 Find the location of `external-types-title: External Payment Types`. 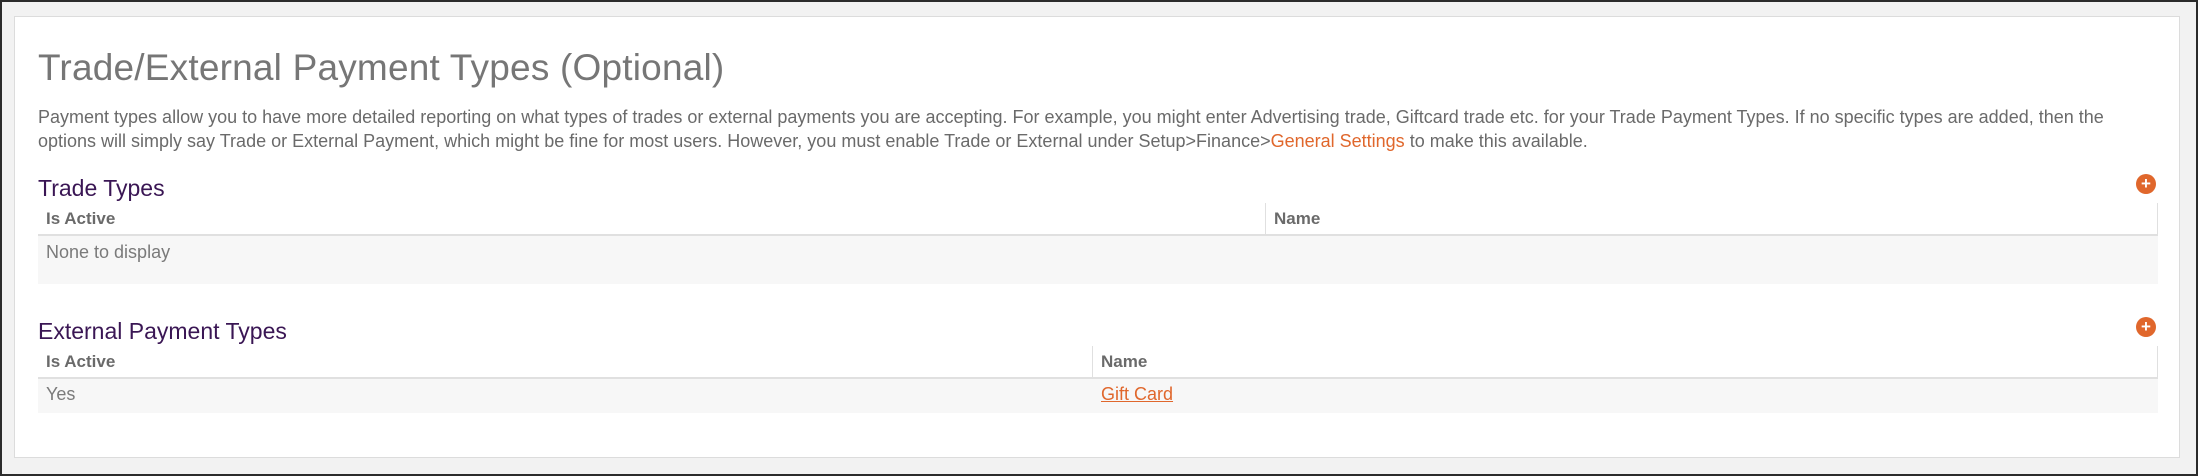

external-types-title: External Payment Types is located at coordinates (162, 331).